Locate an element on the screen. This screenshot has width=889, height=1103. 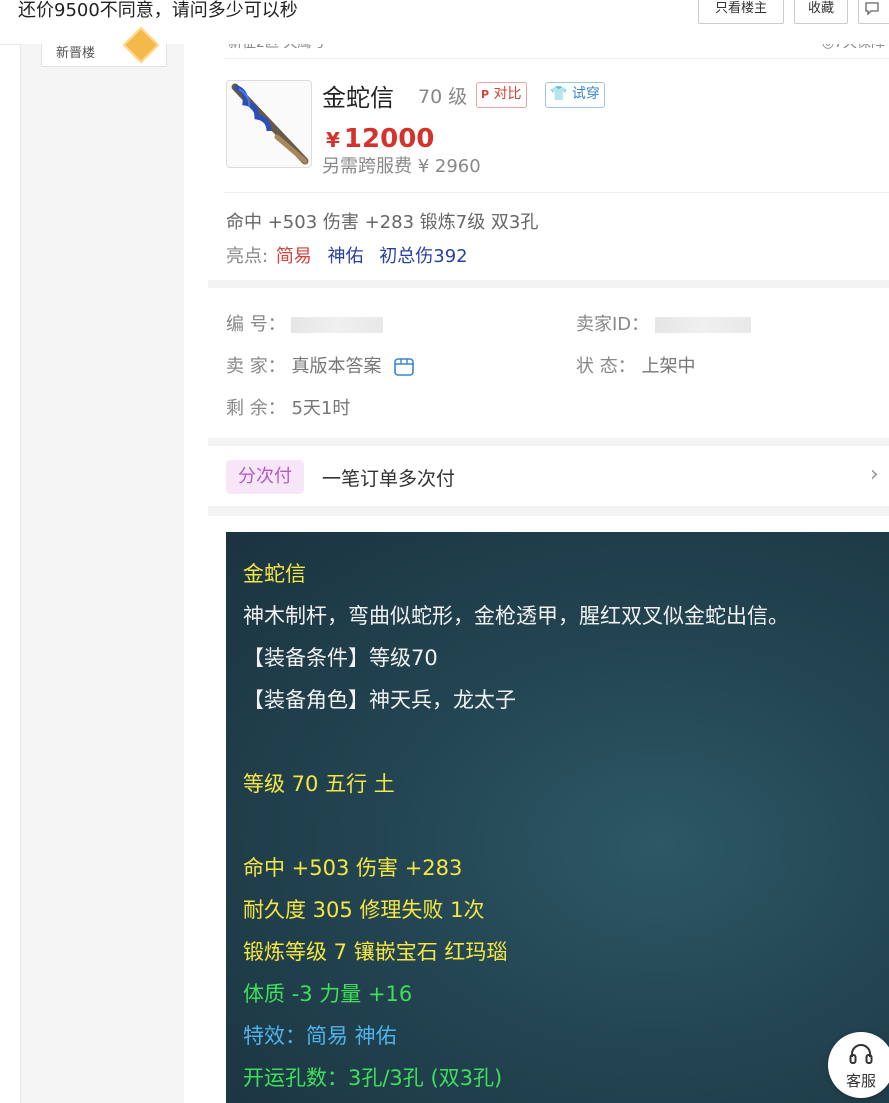
compare-icon: P is located at coordinates (485, 94).